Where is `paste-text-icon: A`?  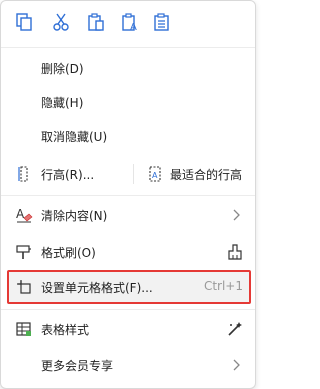
paste-text-icon: A is located at coordinates (130, 22).